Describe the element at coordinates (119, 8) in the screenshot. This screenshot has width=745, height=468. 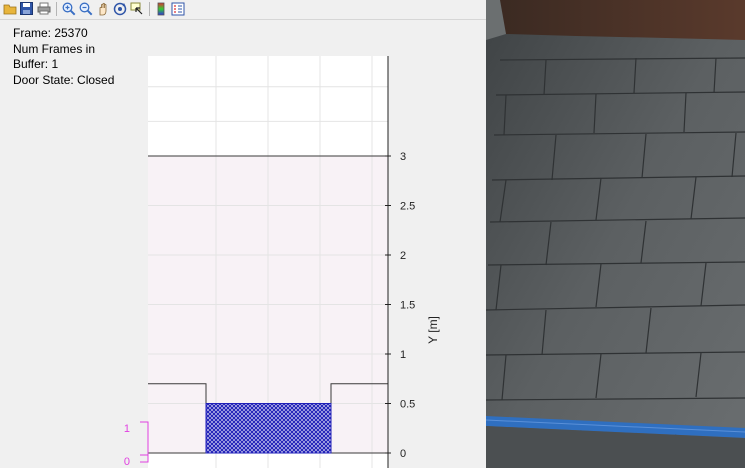
I see `rotate-icon` at that location.